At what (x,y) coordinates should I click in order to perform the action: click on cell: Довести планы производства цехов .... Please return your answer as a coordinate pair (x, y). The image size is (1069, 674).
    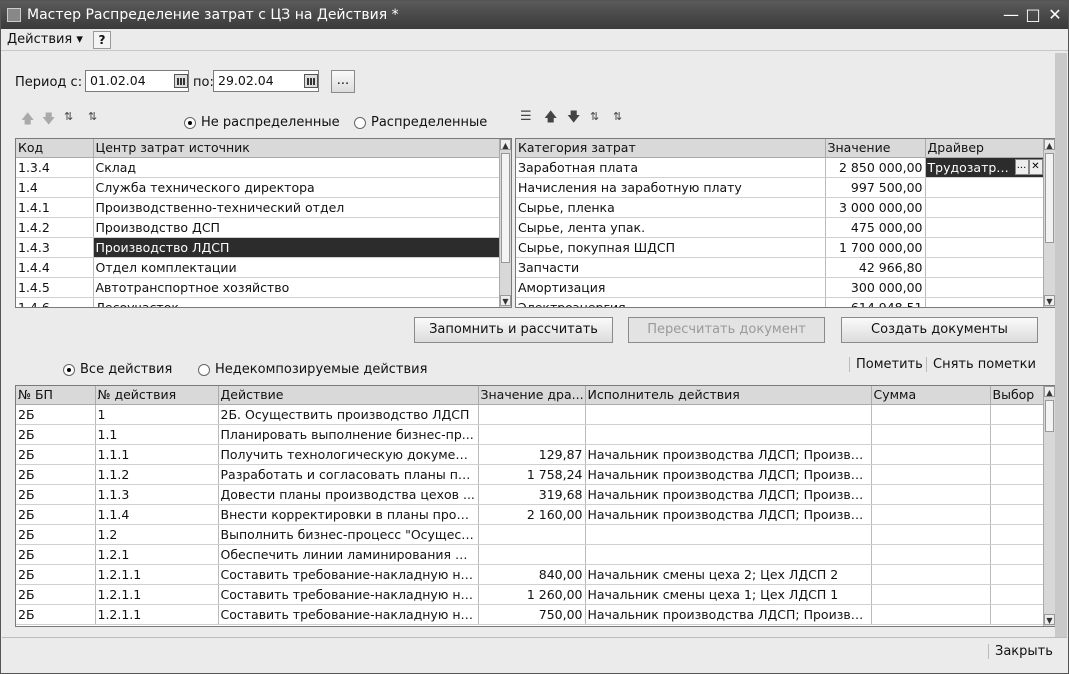
    Looking at the image, I should click on (348, 494).